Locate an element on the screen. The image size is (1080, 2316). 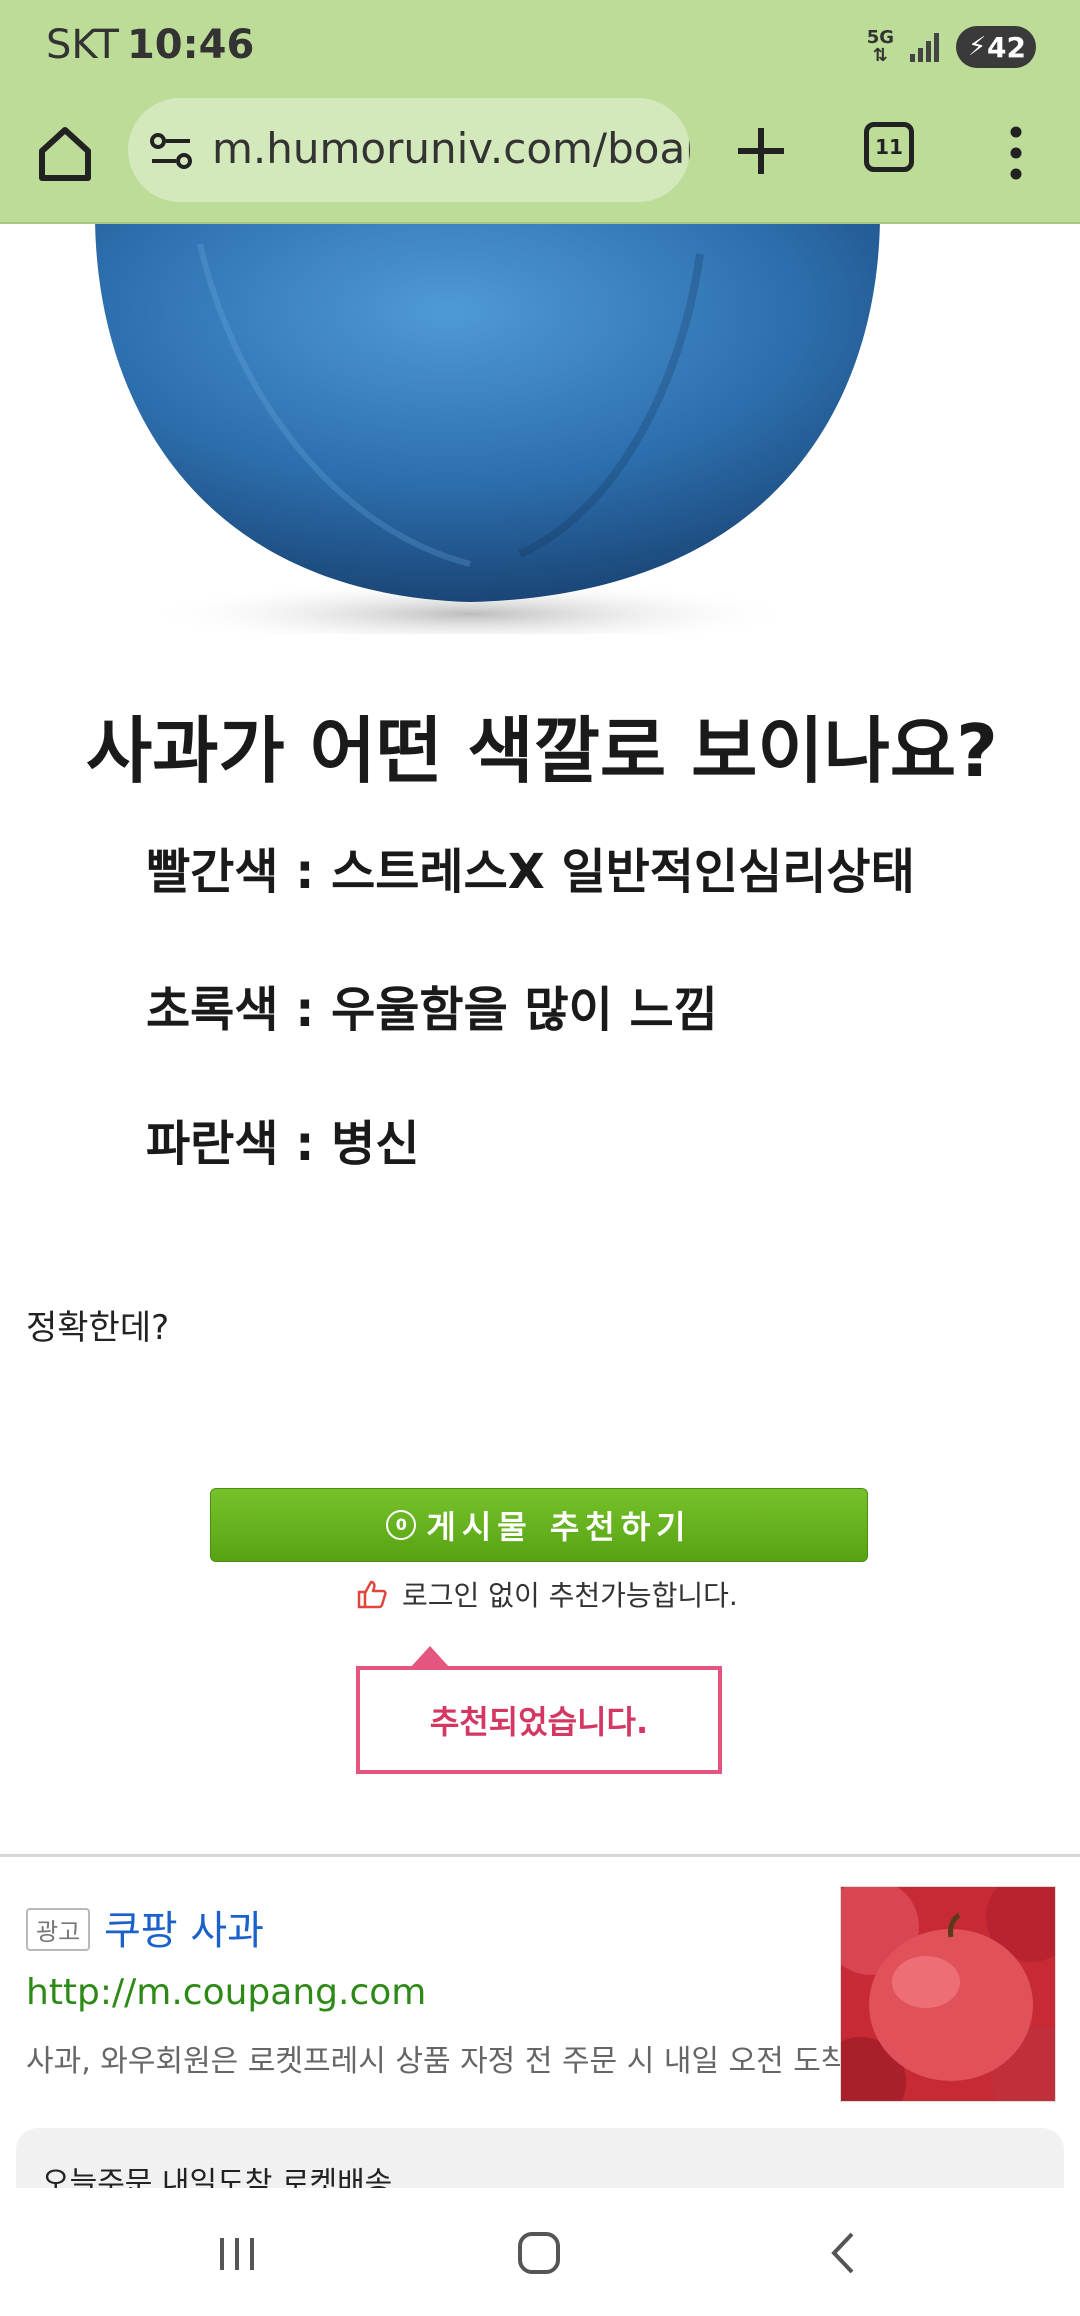
login-note-text: 로그인 없이 추천가능합니다. is located at coordinates (570, 1595).